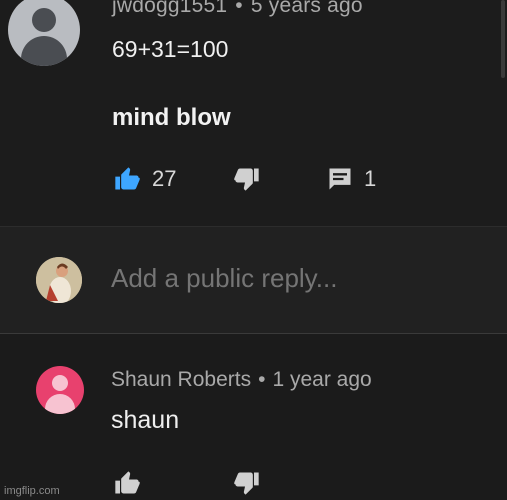 This screenshot has width=507, height=500. I want to click on reply-dislike-button, so click(247, 483).